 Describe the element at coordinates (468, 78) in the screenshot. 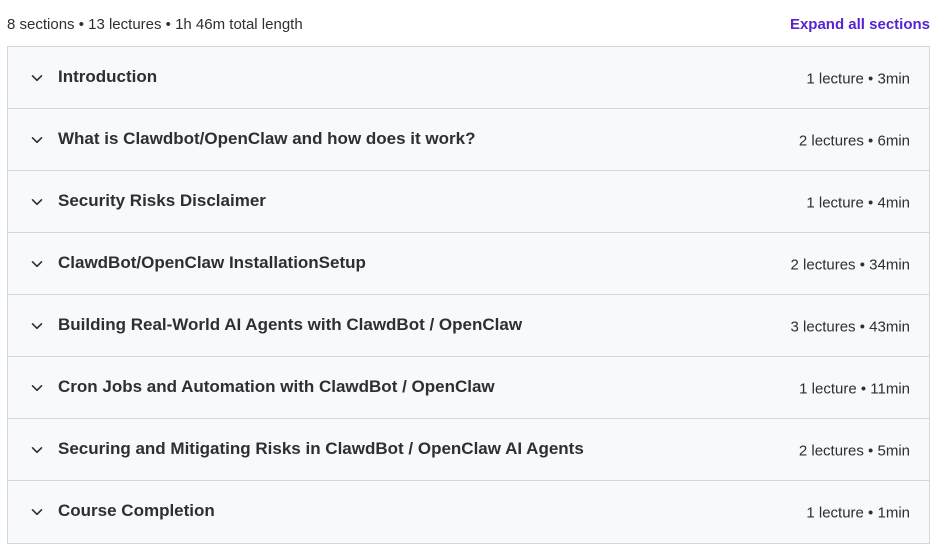

I see `section-introduction: Introduction 1 lecture • 3min` at that location.